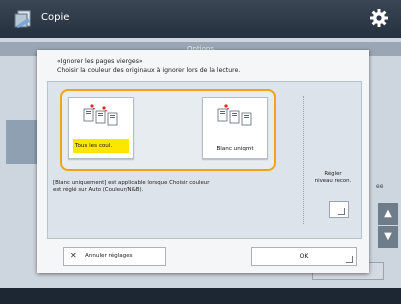  Describe the element at coordinates (388, 214) in the screenshot. I see `scroll-up-button: ▲` at that location.